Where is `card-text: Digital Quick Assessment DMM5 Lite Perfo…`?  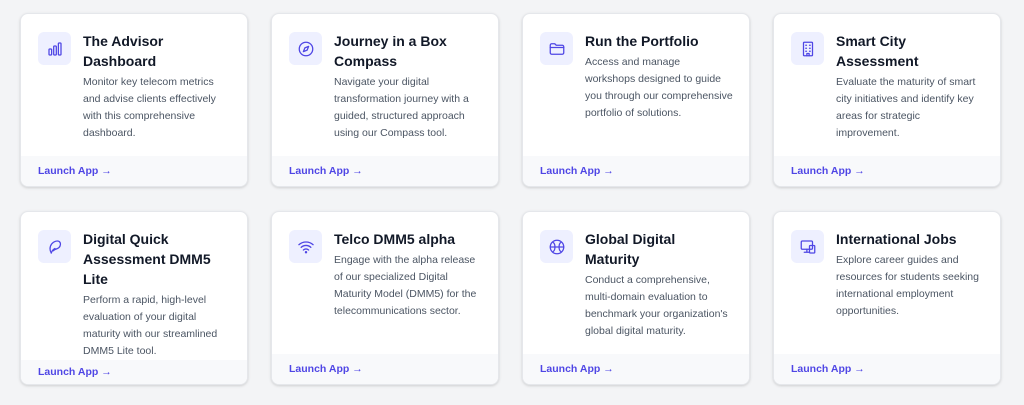
card-text: Digital Quick Assessment DMM5 Lite Perfo… is located at coordinates (157, 294).